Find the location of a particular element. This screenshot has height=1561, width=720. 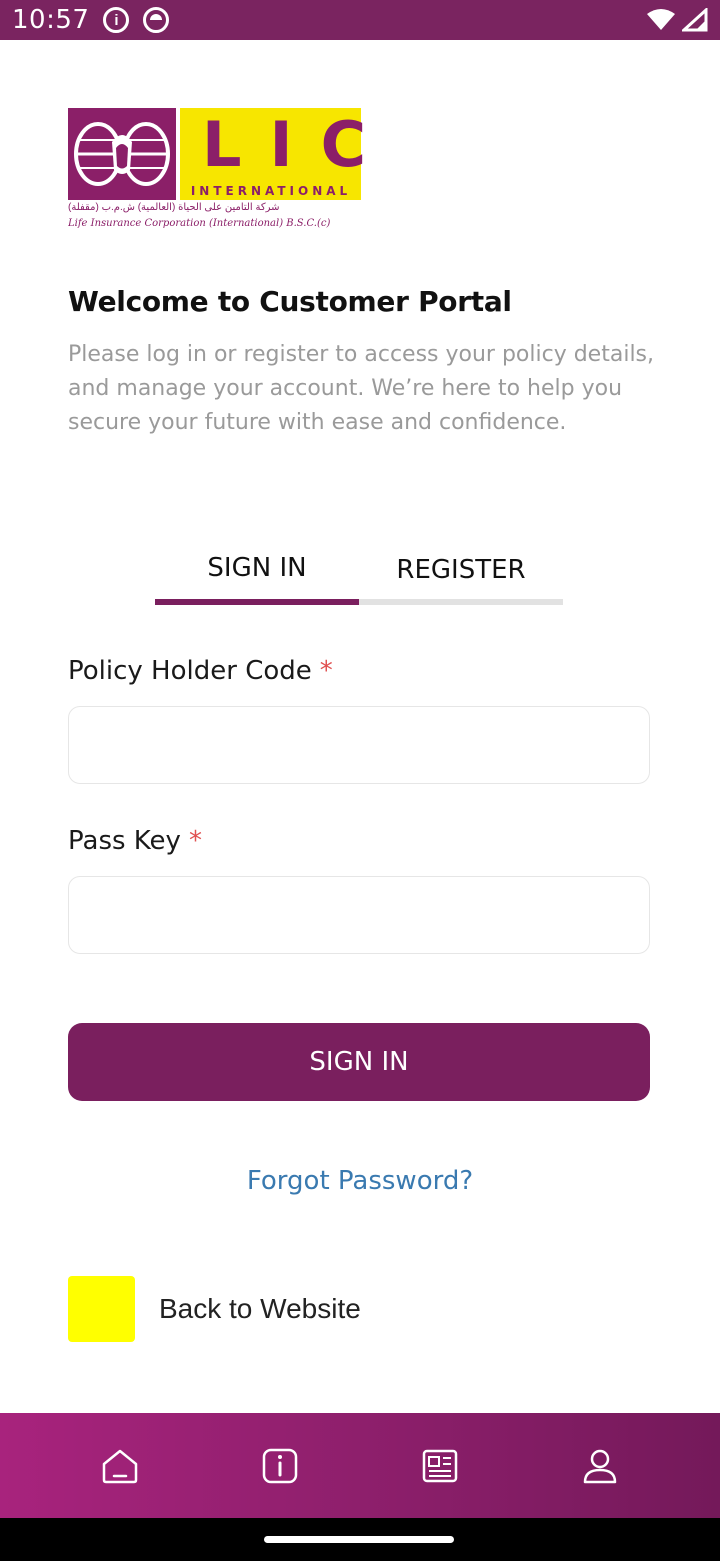

logo-main-text: LIC is located at coordinates (298, 144).